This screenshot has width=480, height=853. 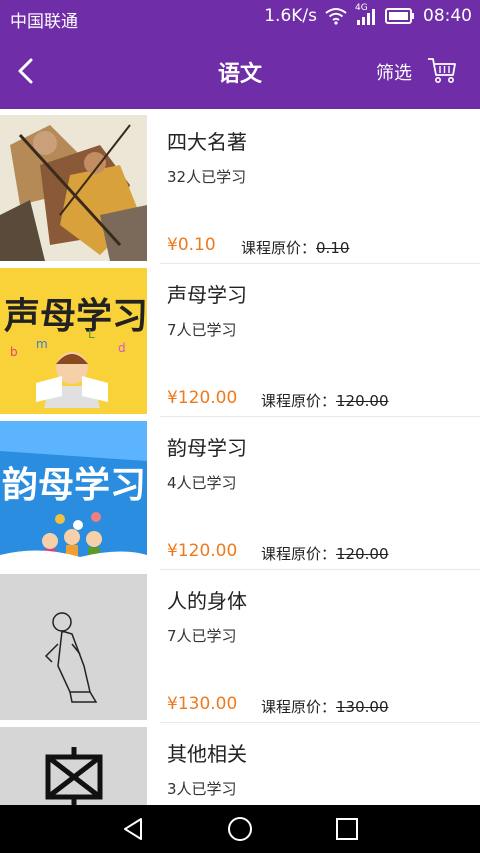 I want to click on status-bar: 中国联通 1.6K/s 4G 08:40, so click(x=240, y=17).